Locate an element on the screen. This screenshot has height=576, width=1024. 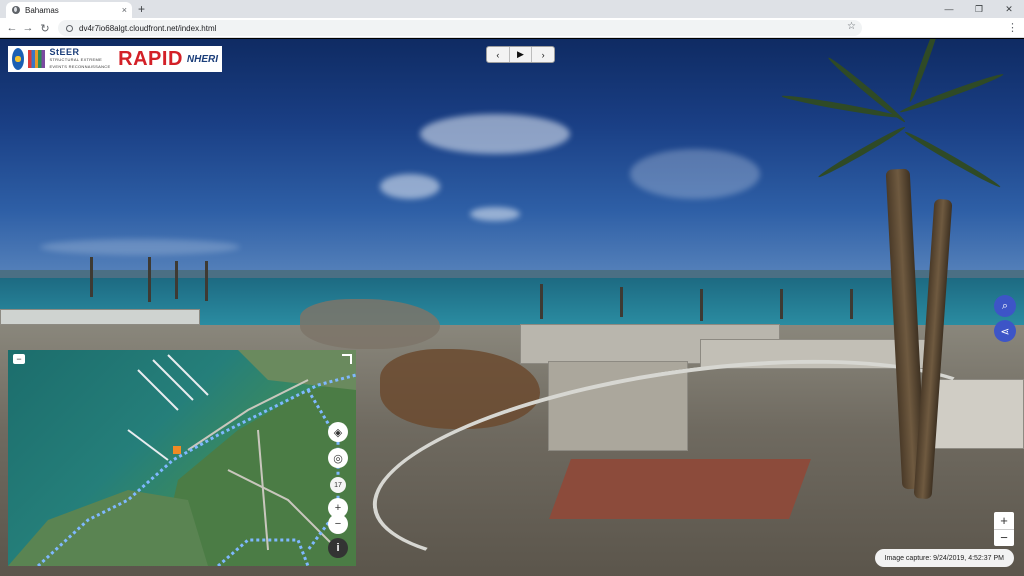
locate-icon: ◎ is located at coordinates (338, 458).